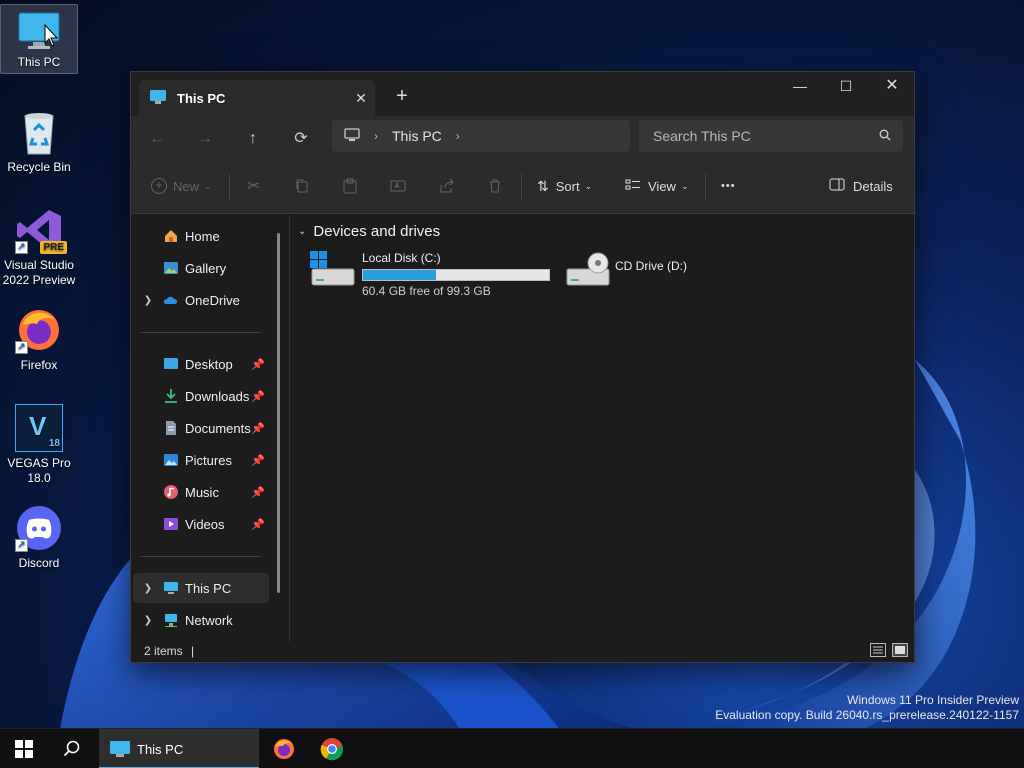 The image size is (1024, 768). I want to click on search-box: Search This PC, so click(771, 136).